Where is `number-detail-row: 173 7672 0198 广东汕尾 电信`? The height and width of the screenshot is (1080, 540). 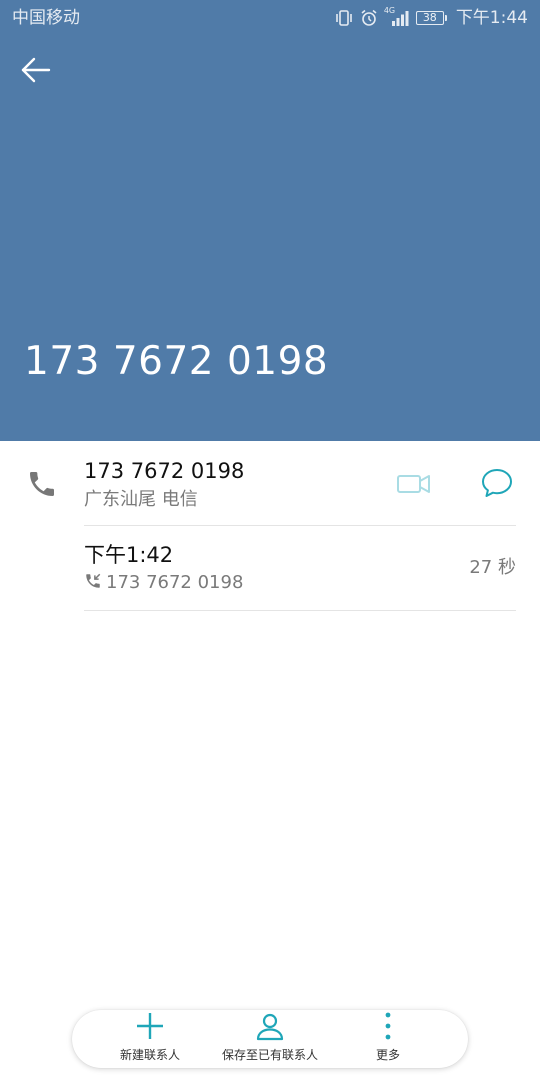
number-detail-row: 173 7672 0198 广东汕尾 电信 is located at coordinates (300, 488).